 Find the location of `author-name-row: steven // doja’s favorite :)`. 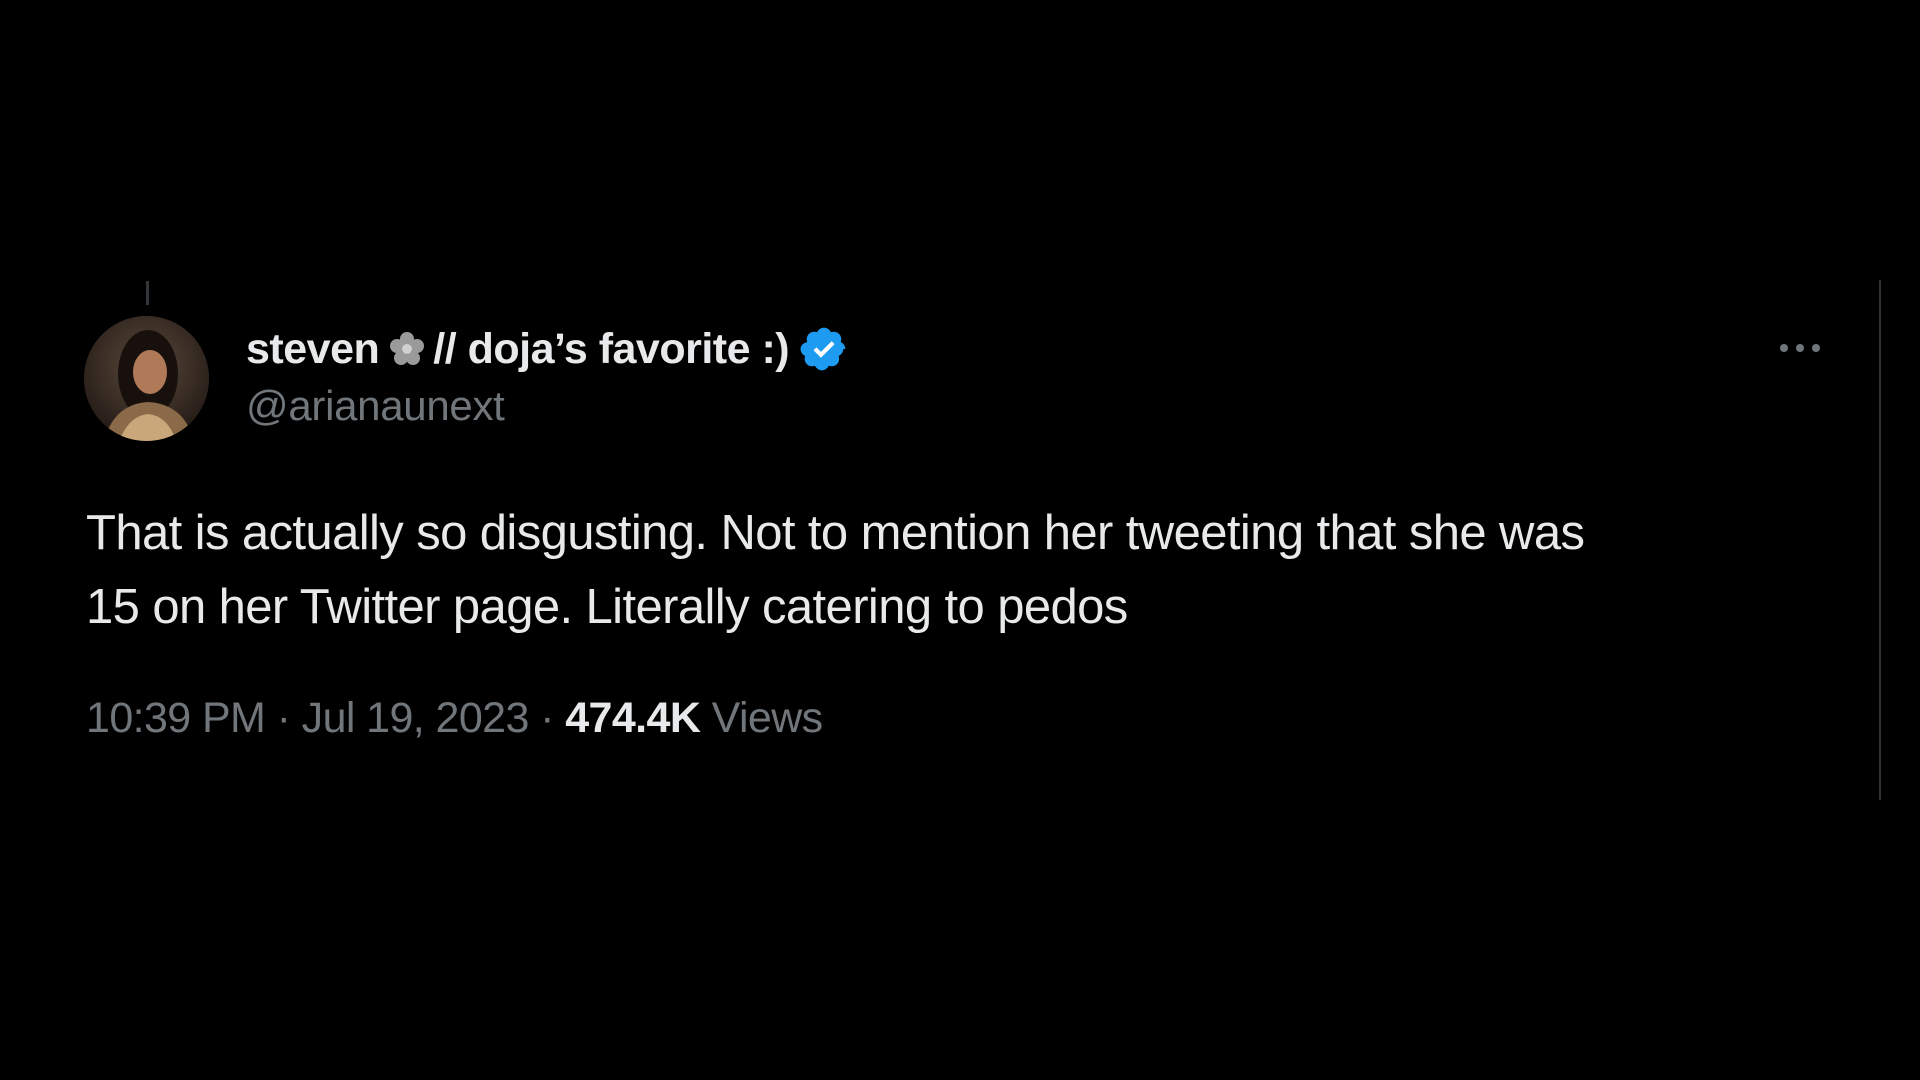

author-name-row: steven // doja’s favorite :) is located at coordinates (547, 349).